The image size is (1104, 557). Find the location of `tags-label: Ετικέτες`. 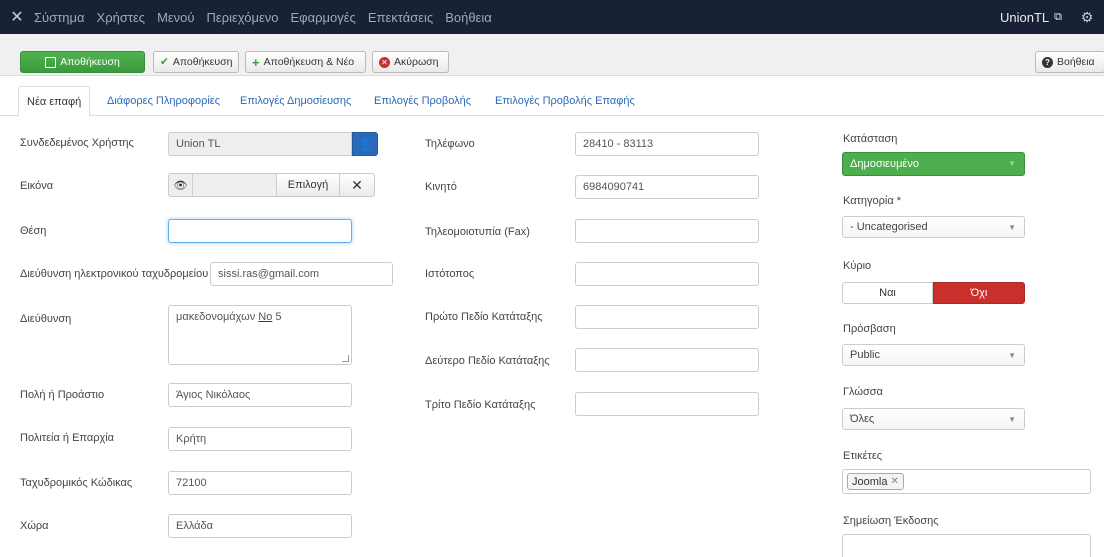

tags-label: Ετικέτες is located at coordinates (863, 456).